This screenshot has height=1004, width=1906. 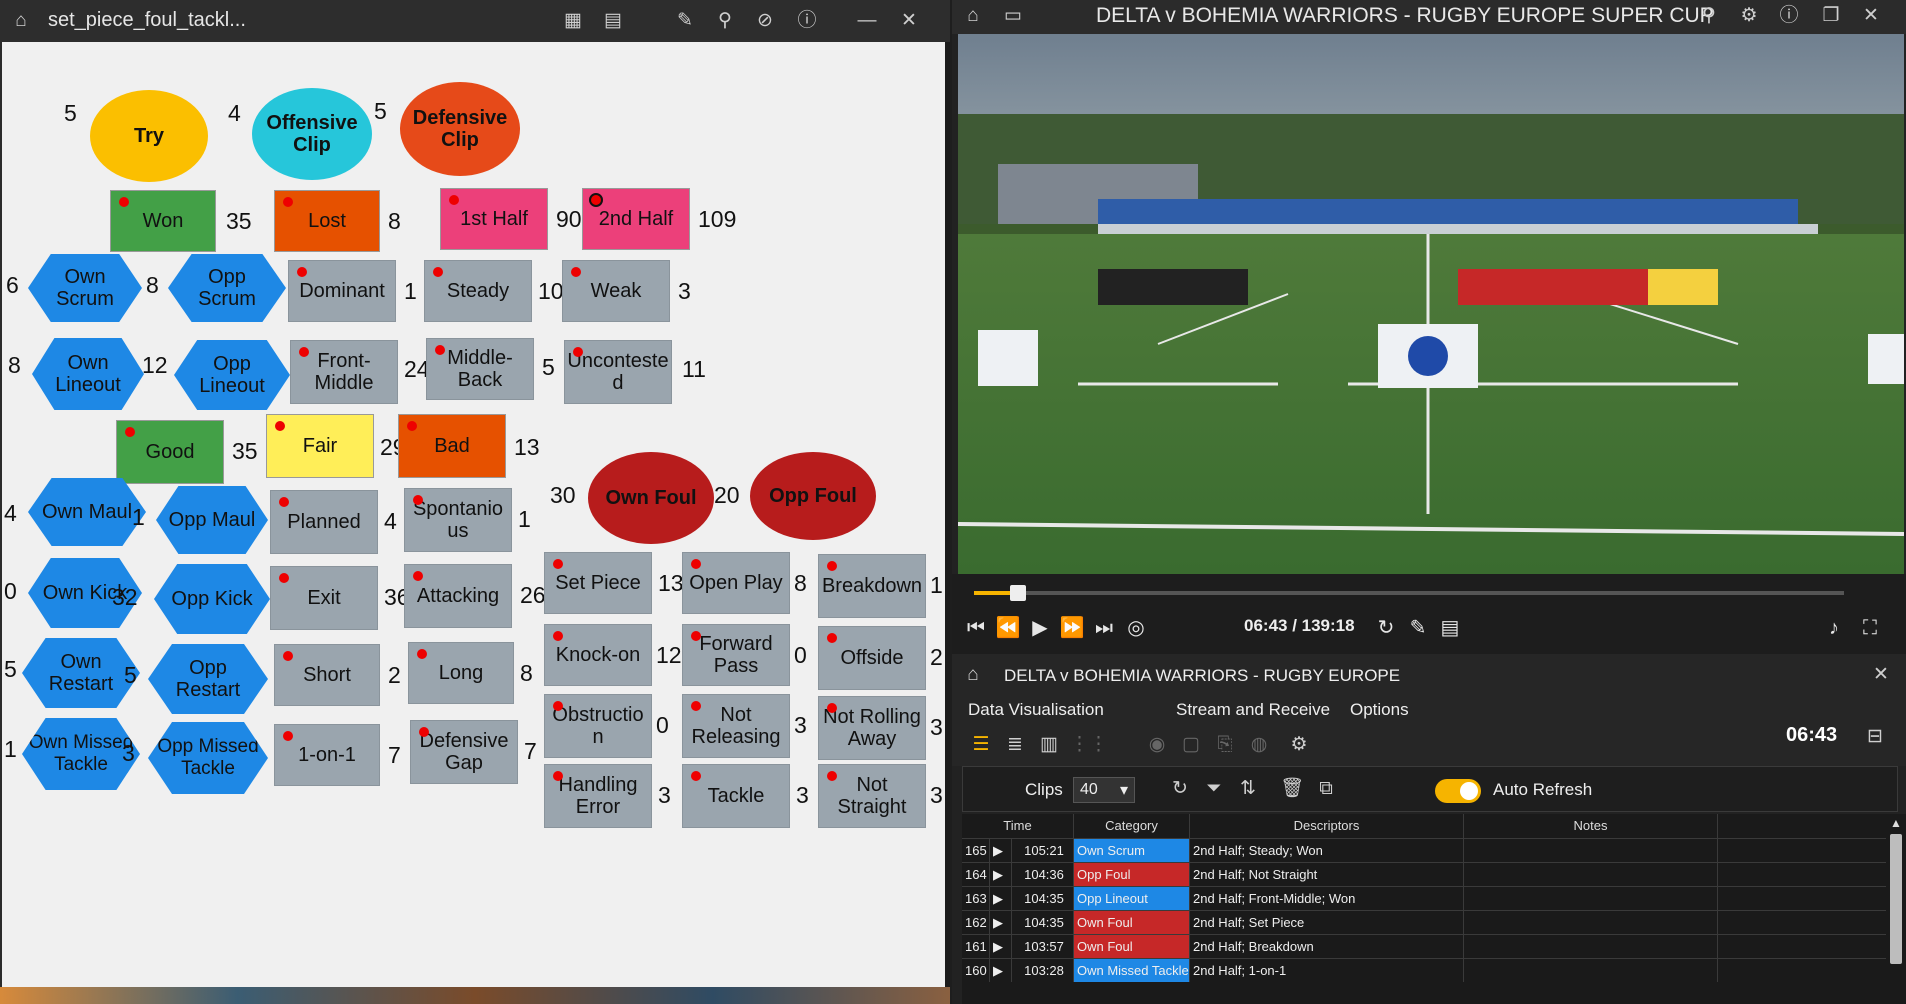 What do you see at coordinates (598, 655) in the screenshot?
I see `tag-knock-on: Knock-on` at bounding box center [598, 655].